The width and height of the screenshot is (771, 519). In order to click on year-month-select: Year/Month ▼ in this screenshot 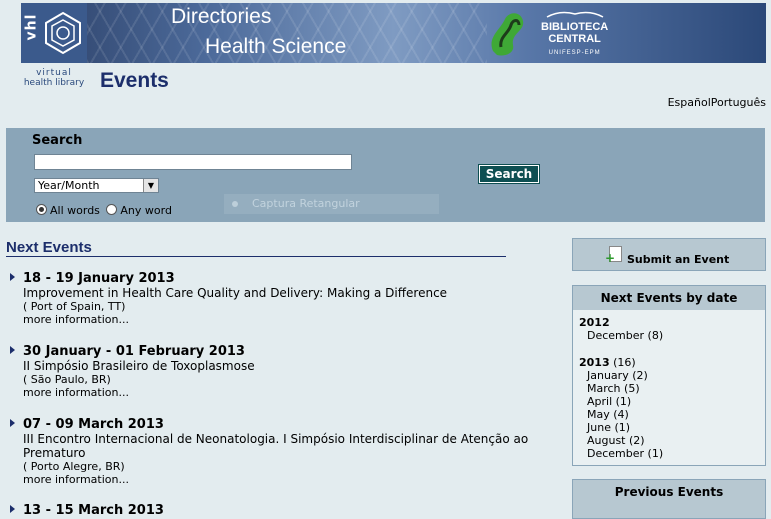, I will do `click(96, 185)`.